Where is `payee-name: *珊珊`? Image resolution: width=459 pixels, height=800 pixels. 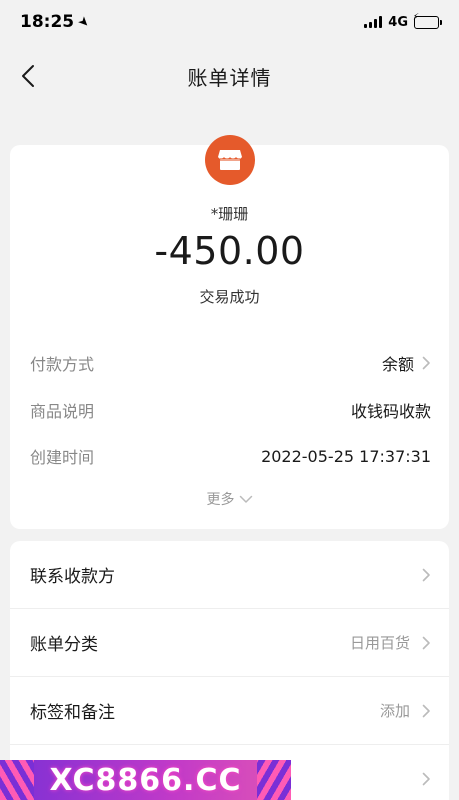 payee-name: *珊珊 is located at coordinates (229, 214).